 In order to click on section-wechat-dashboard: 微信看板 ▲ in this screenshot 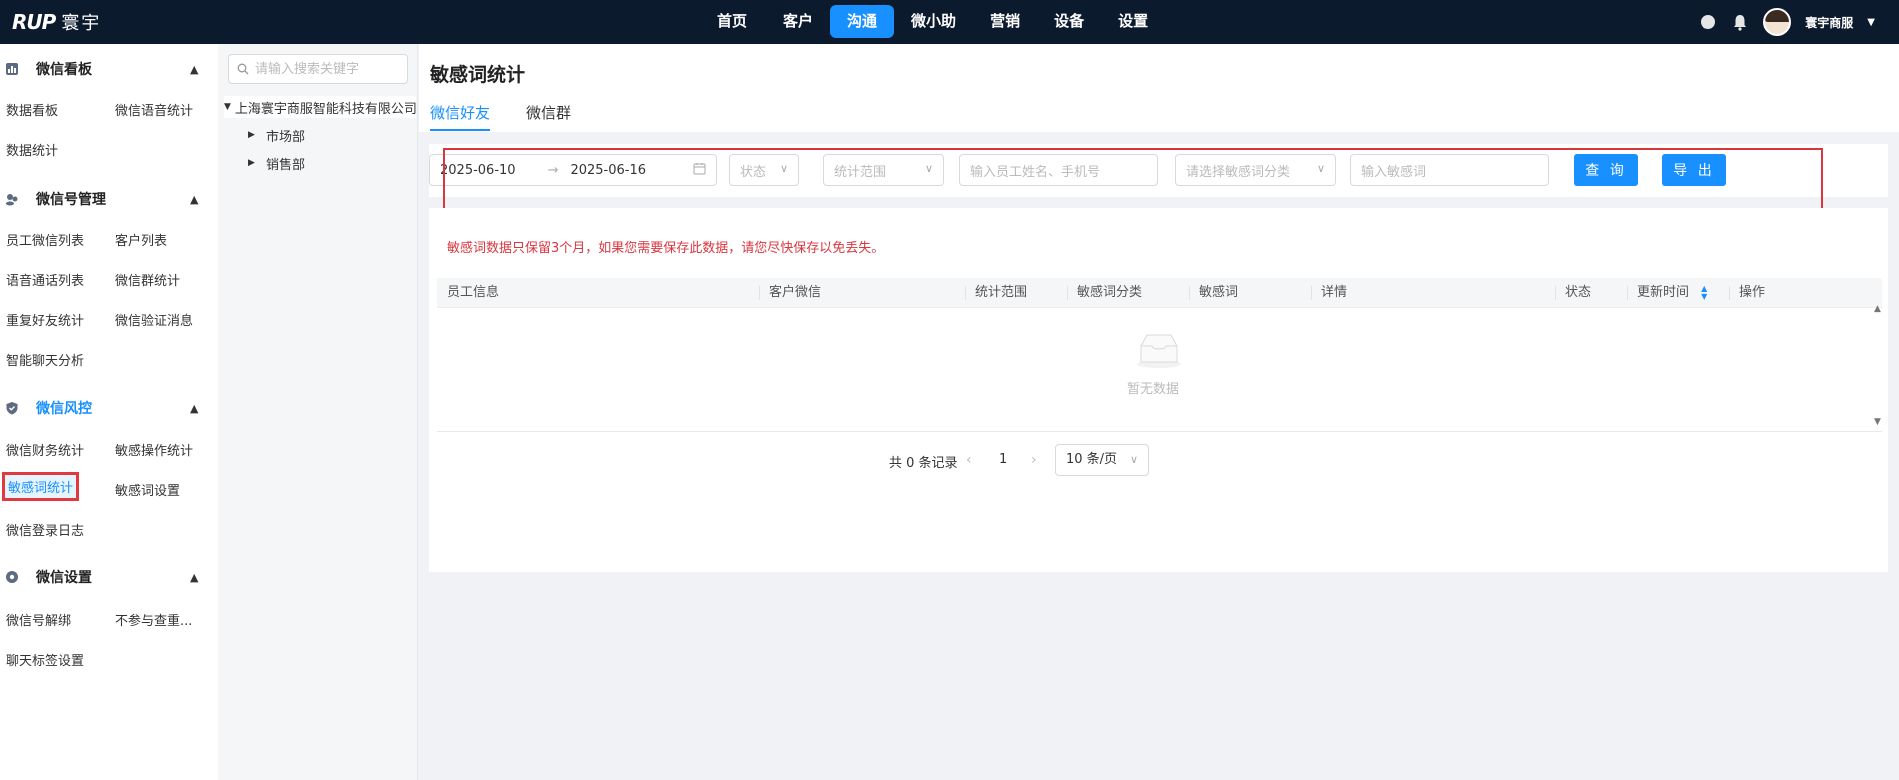, I will do `click(109, 69)`.